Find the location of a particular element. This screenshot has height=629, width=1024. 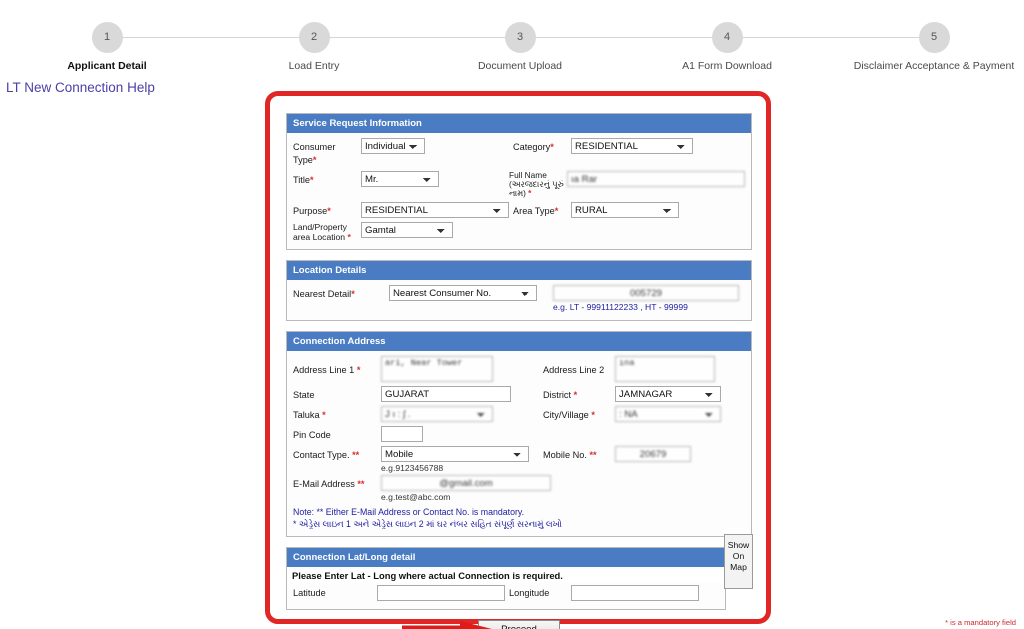

lt-new-connection-help-link: LT New Connection Help is located at coordinates (80, 87).